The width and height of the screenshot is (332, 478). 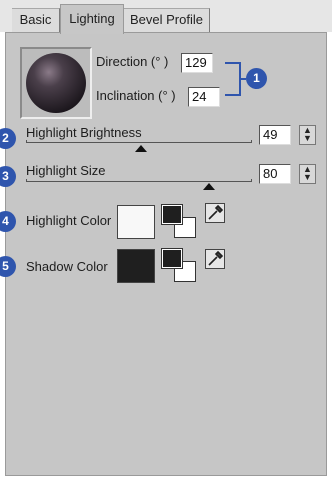 What do you see at coordinates (139, 180) in the screenshot?
I see `highlight-size-slider` at bounding box center [139, 180].